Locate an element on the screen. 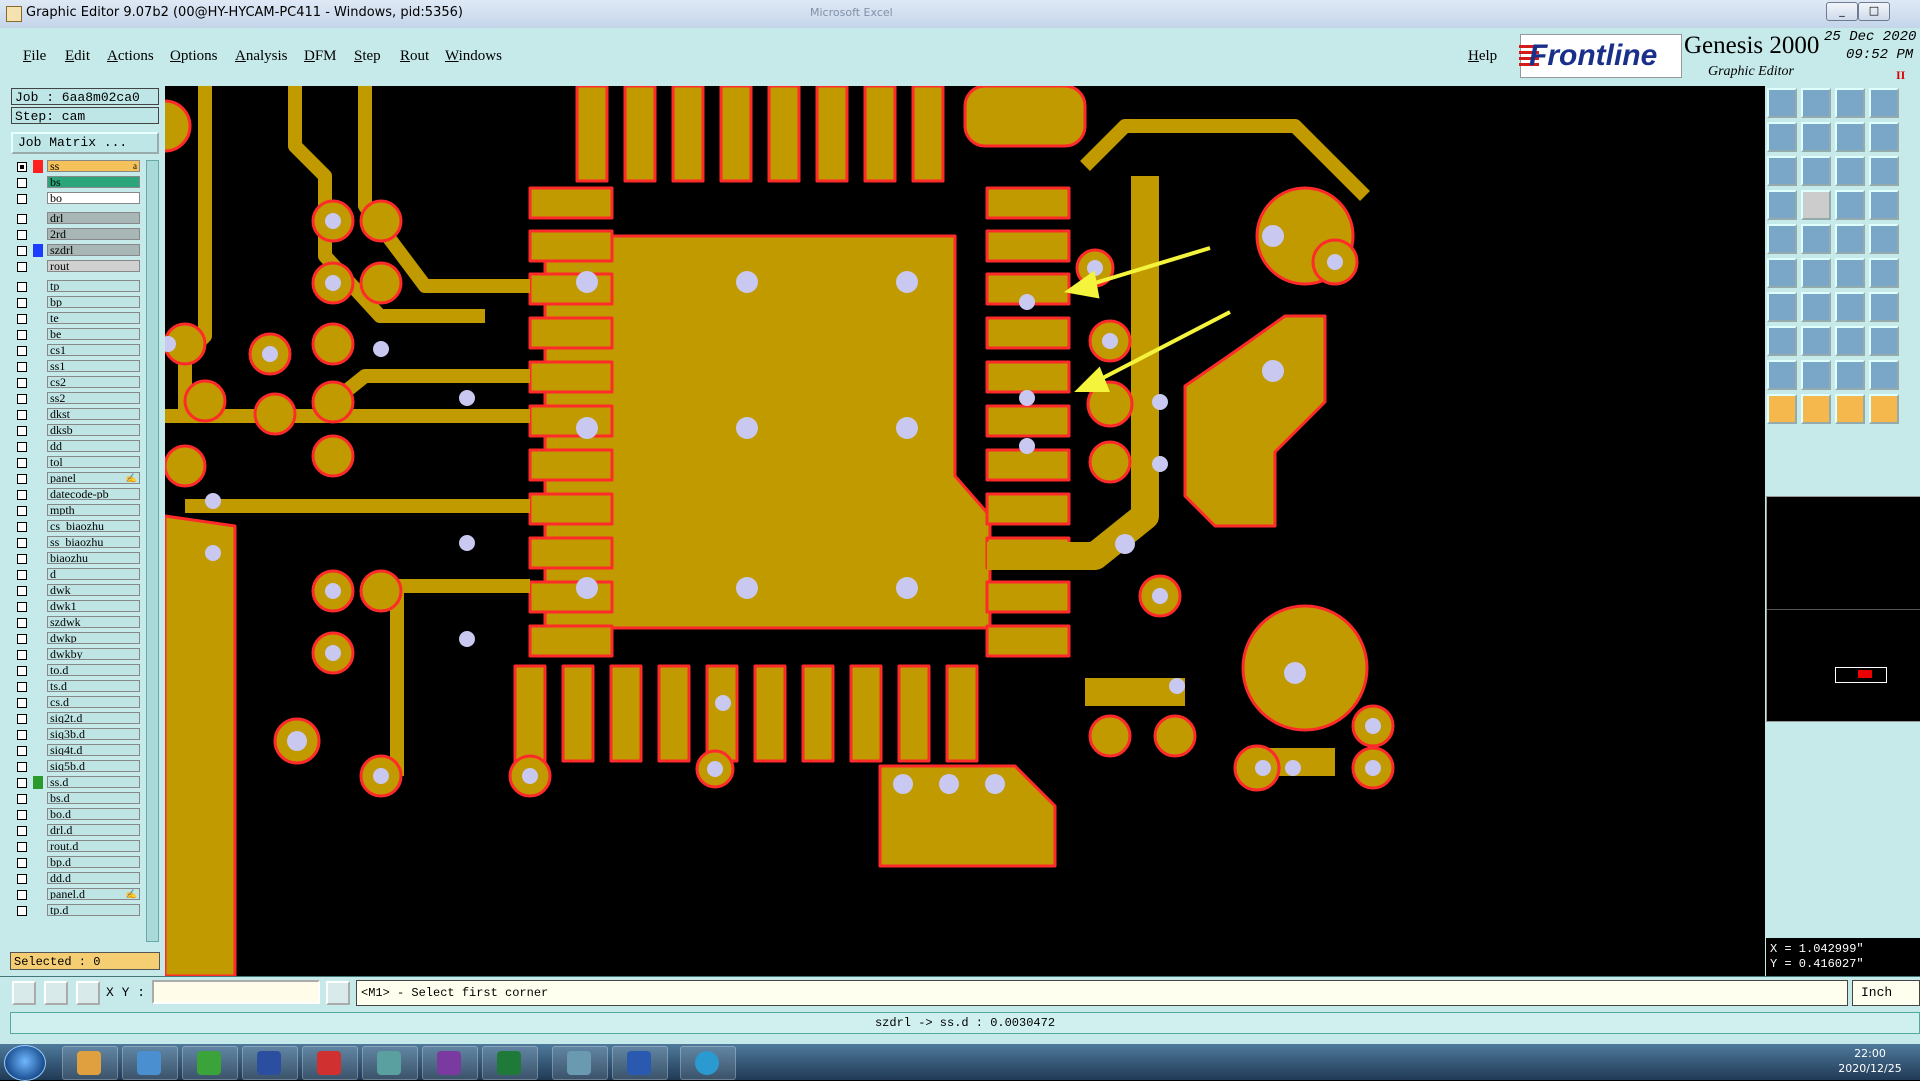 This screenshot has height=1081, width=1920. layer-name: dkst is located at coordinates (93, 414).